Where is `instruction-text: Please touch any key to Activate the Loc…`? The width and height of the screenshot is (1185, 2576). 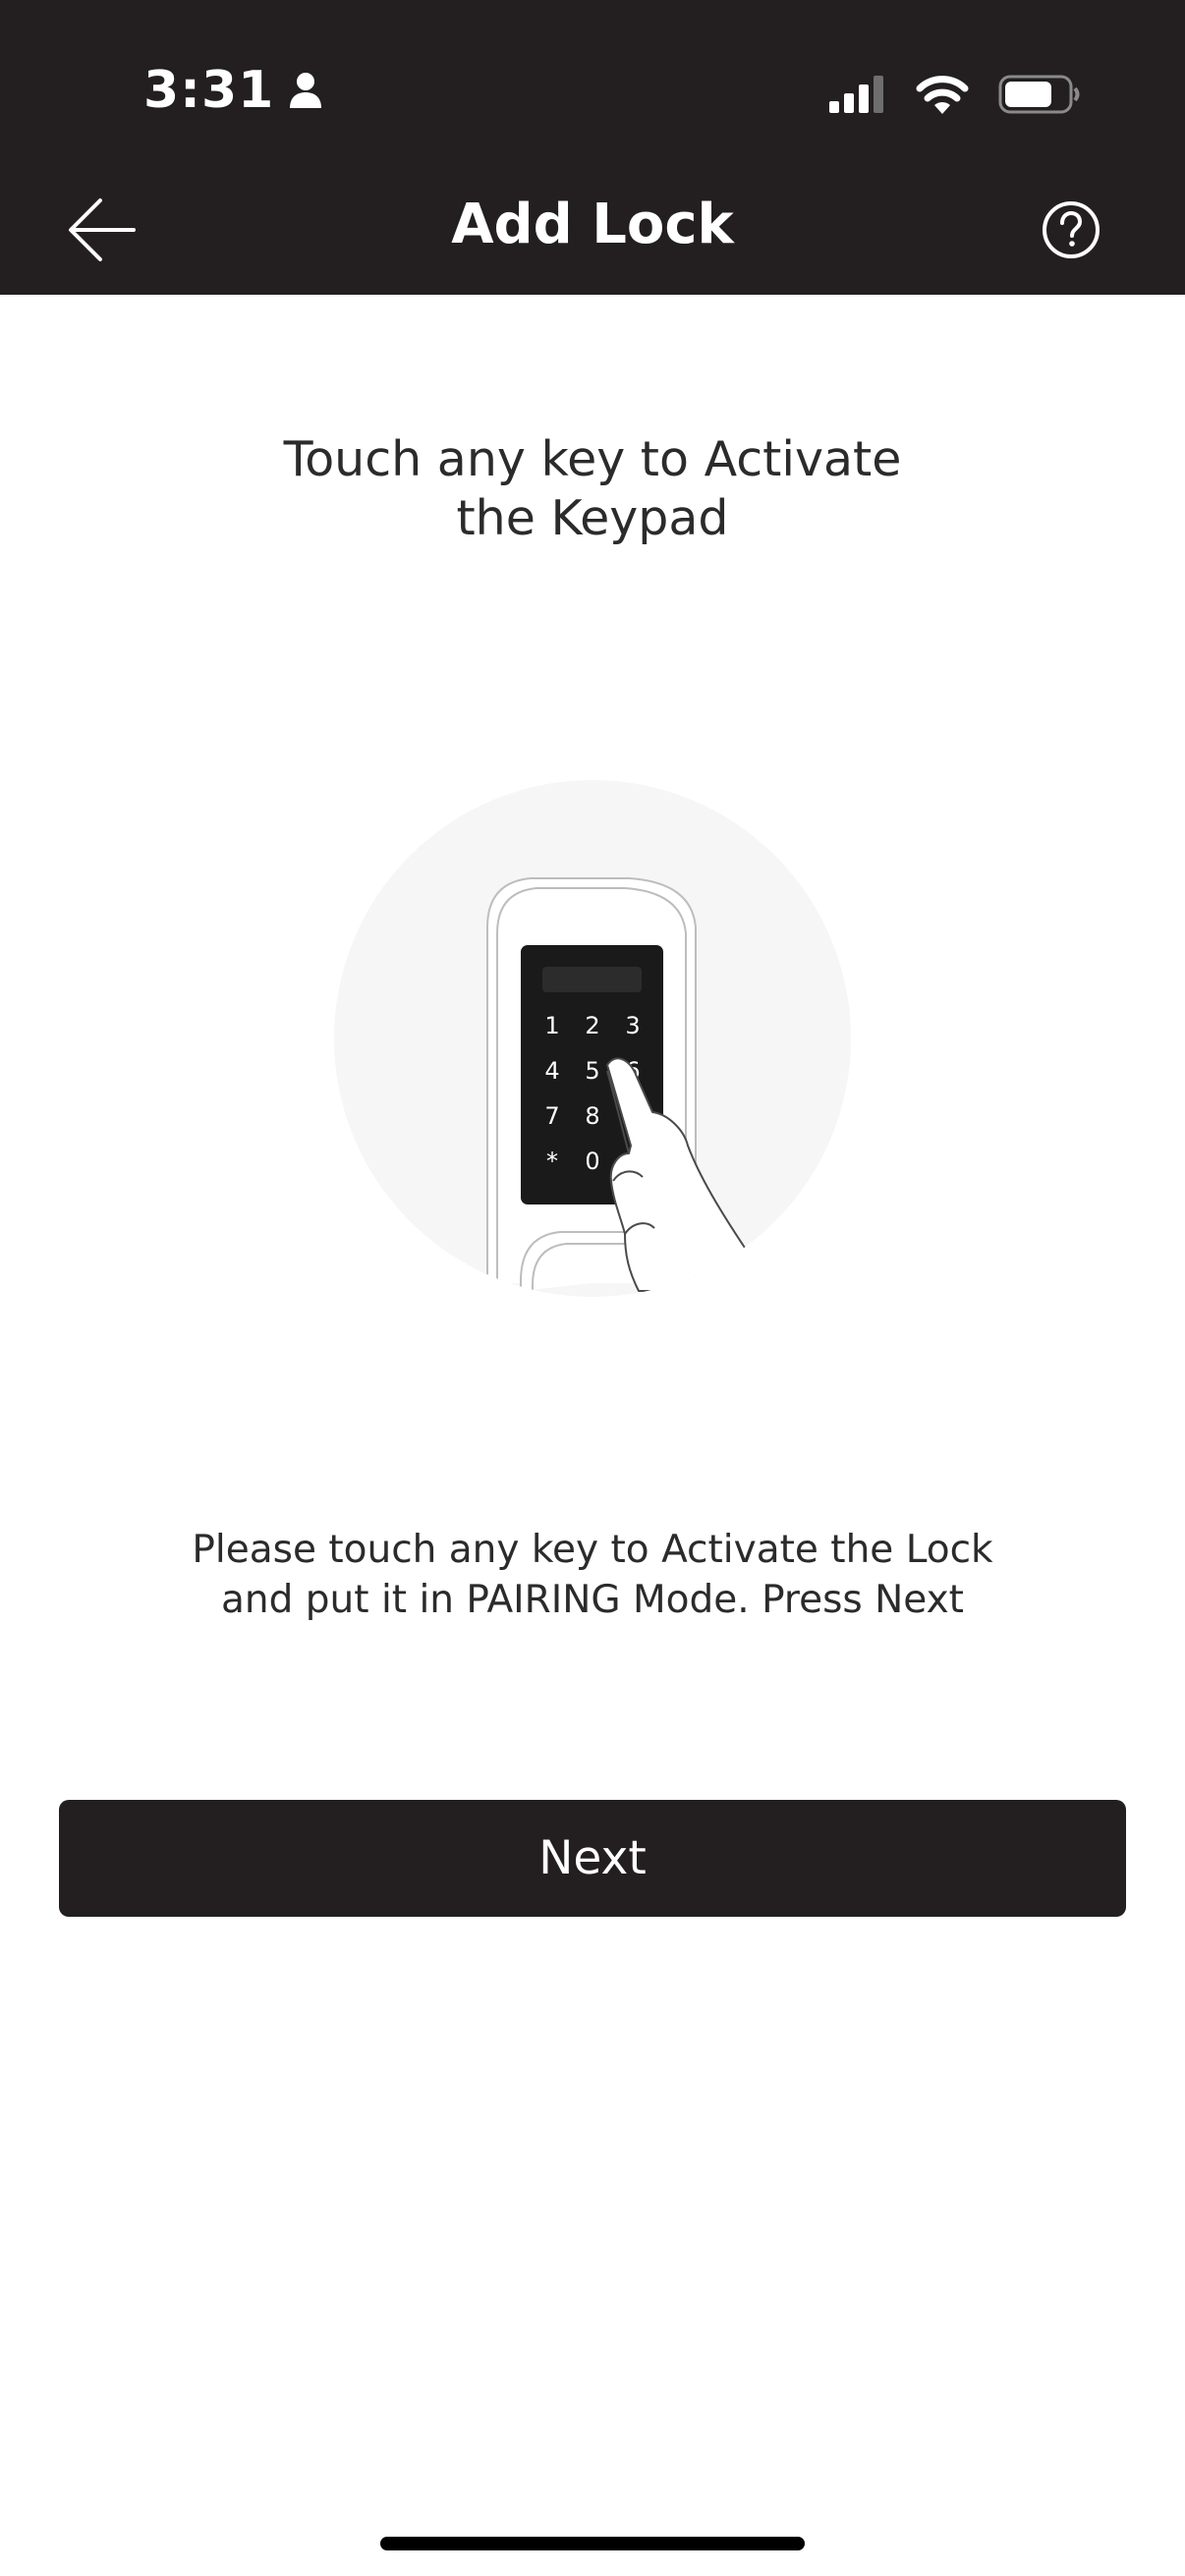
instruction-text: Please touch any key to Activate the Loc… is located at coordinates (592, 1575).